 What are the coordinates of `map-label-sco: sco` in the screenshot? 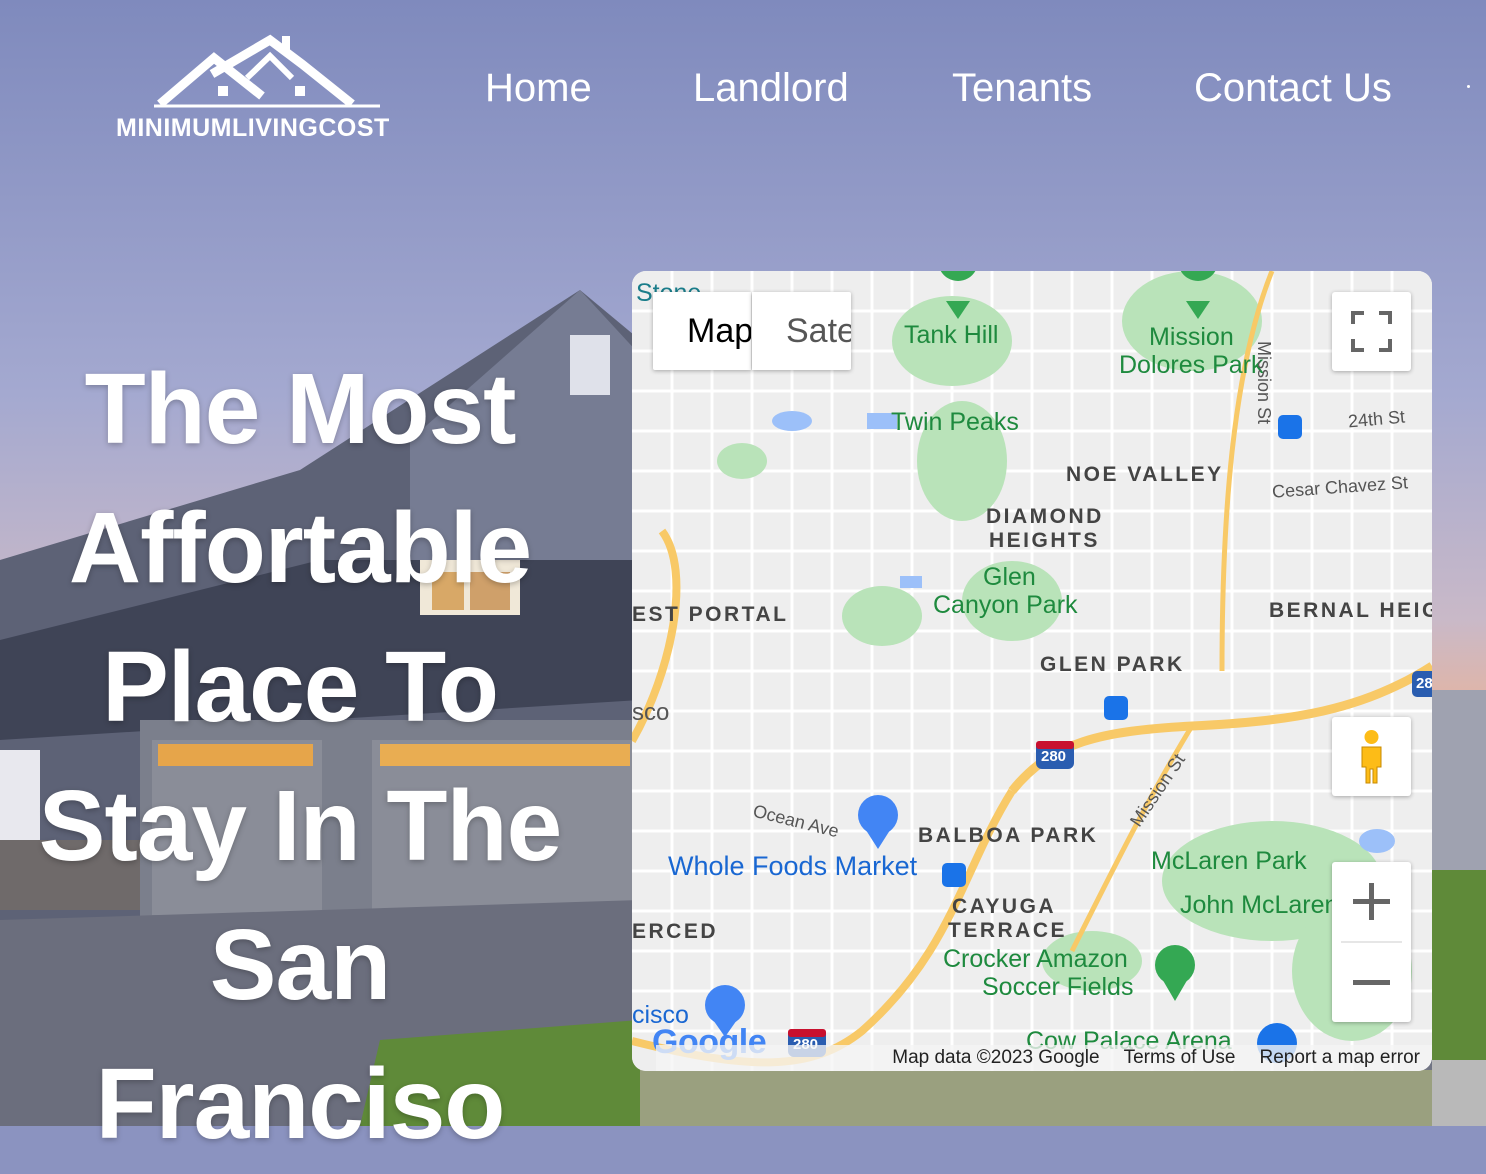 It's located at (651, 712).